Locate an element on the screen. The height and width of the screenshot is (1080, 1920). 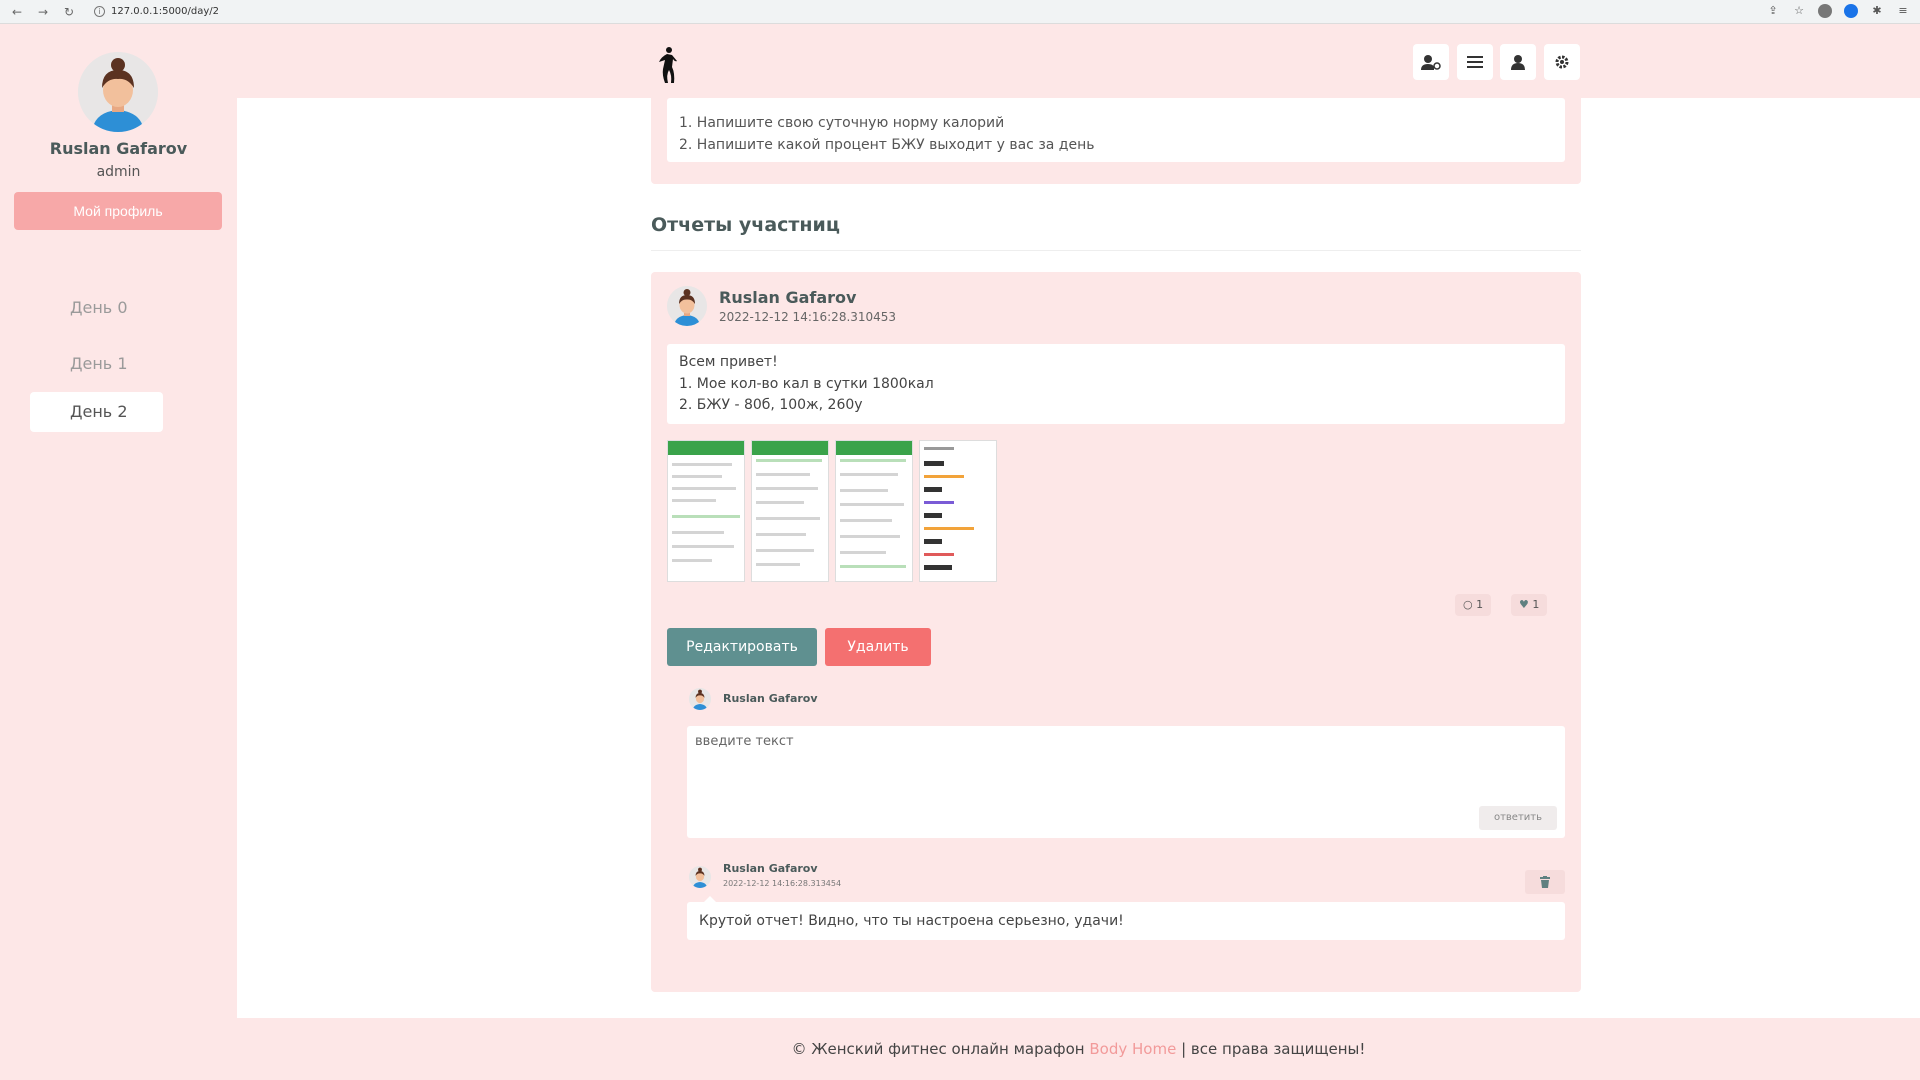
profile-name: Ruslan Gafarov is located at coordinates (118, 148).